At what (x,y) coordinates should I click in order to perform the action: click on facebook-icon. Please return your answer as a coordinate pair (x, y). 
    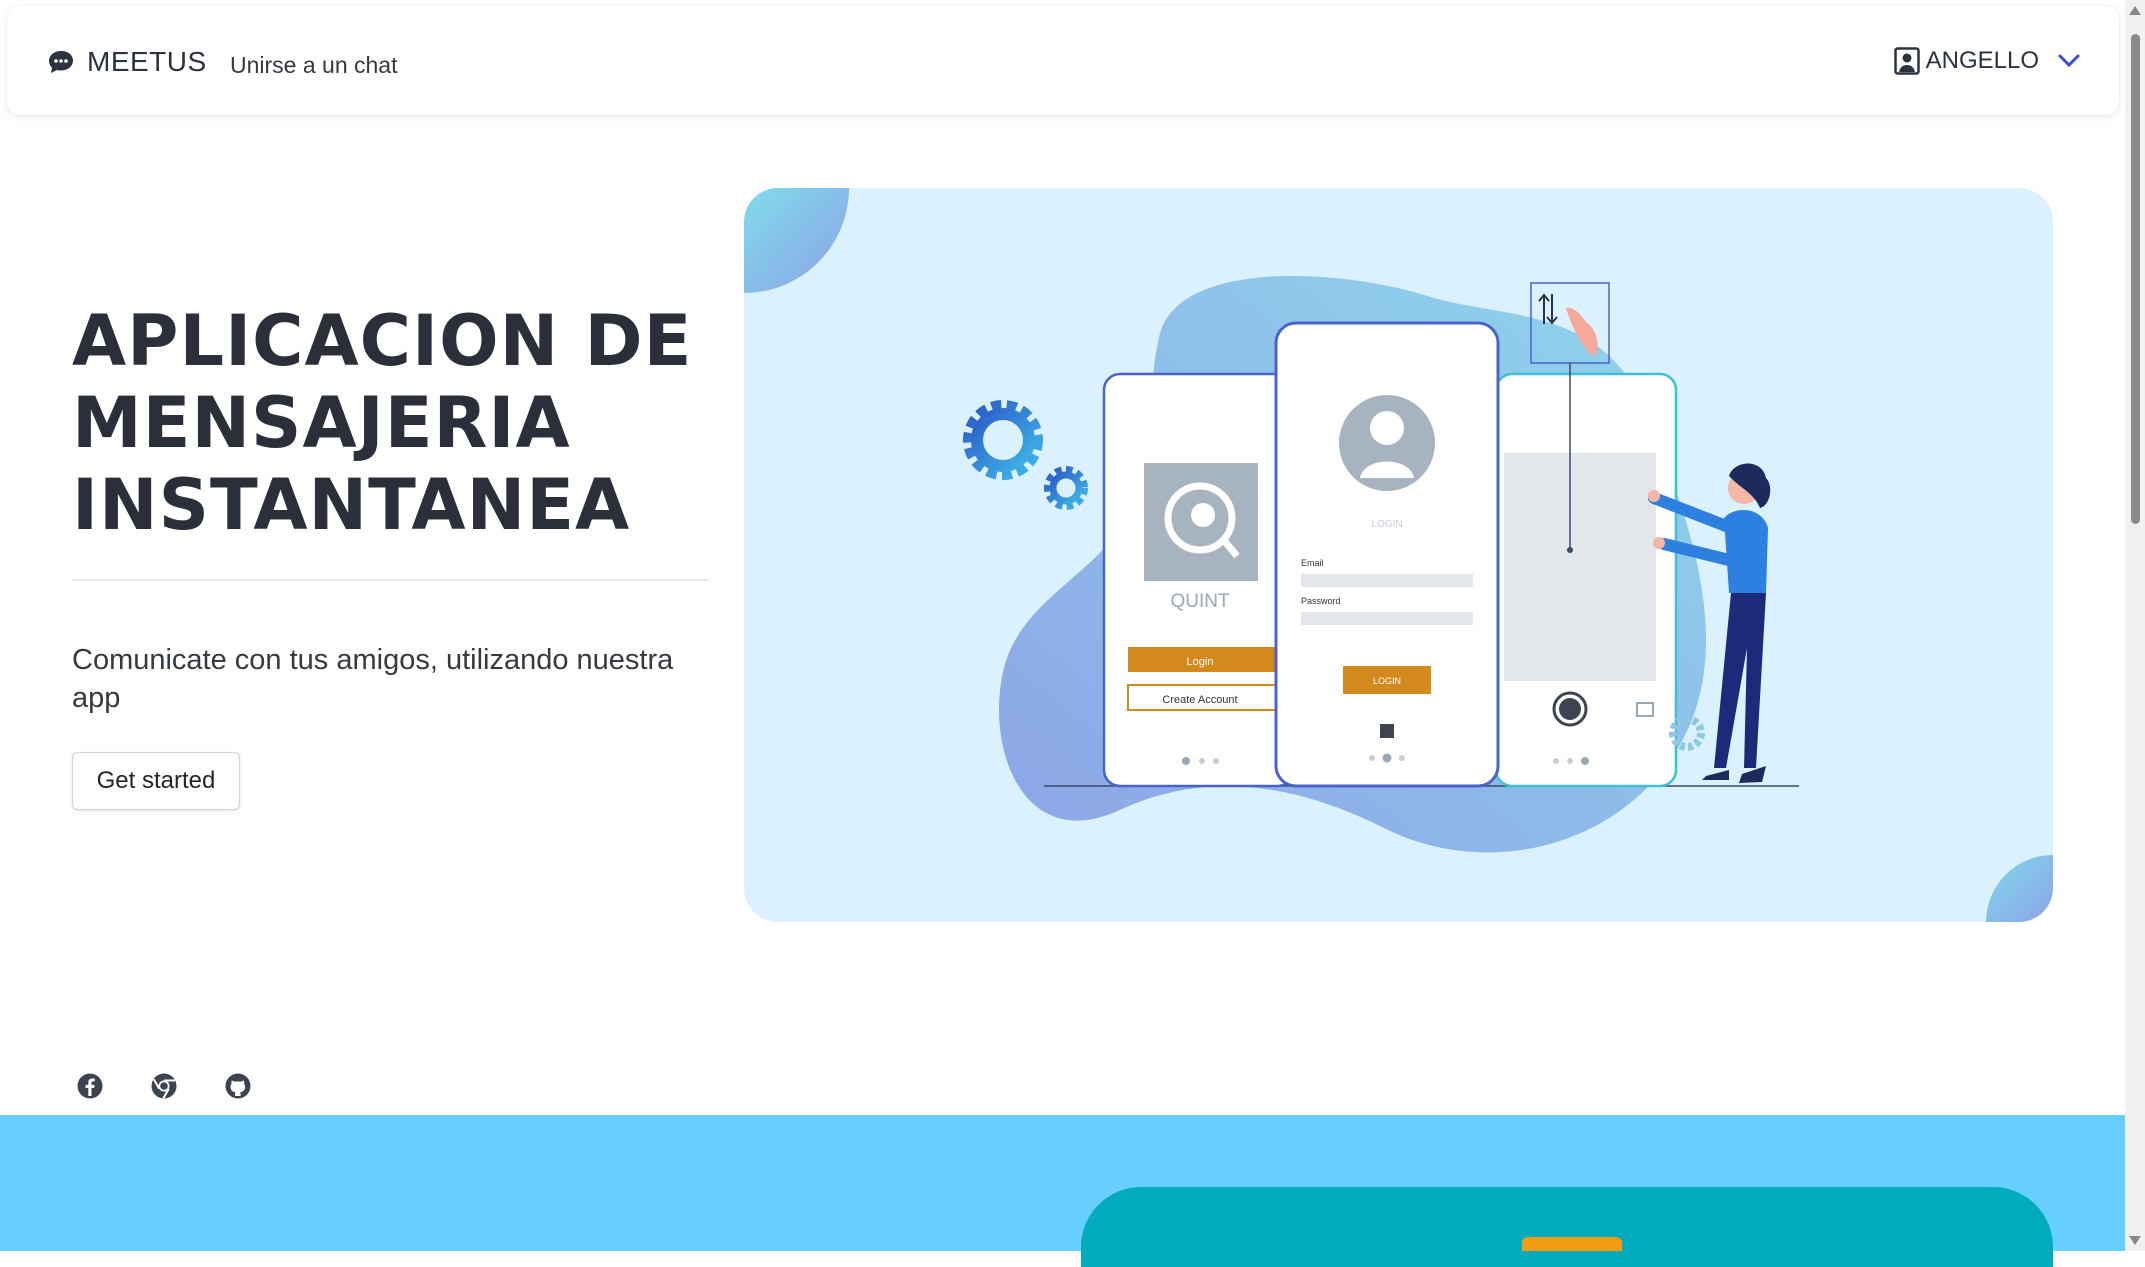
    Looking at the image, I should click on (90, 1086).